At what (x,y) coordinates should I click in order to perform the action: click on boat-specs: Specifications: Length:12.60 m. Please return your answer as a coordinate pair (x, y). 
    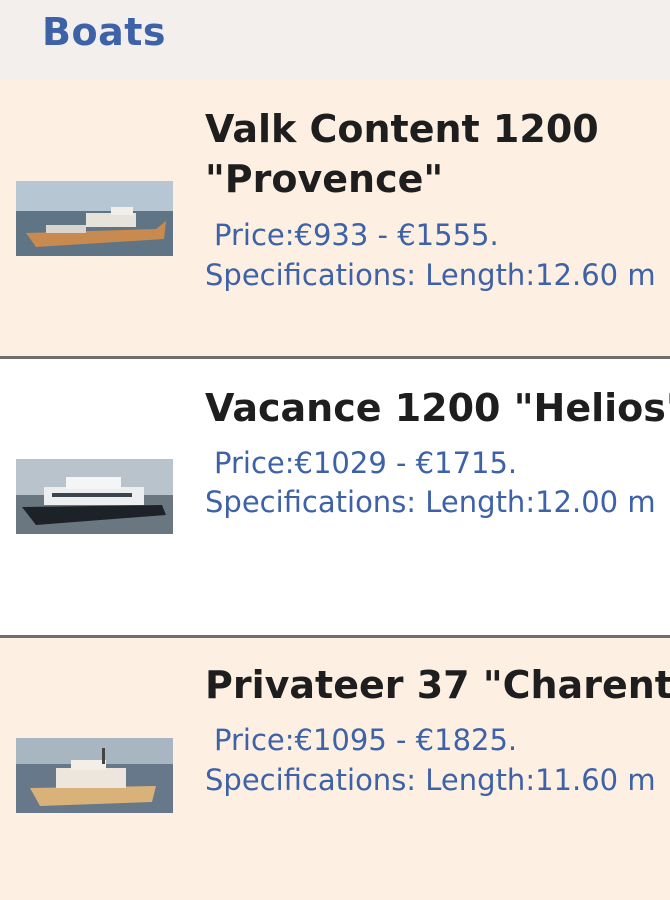
    Looking at the image, I should click on (430, 275).